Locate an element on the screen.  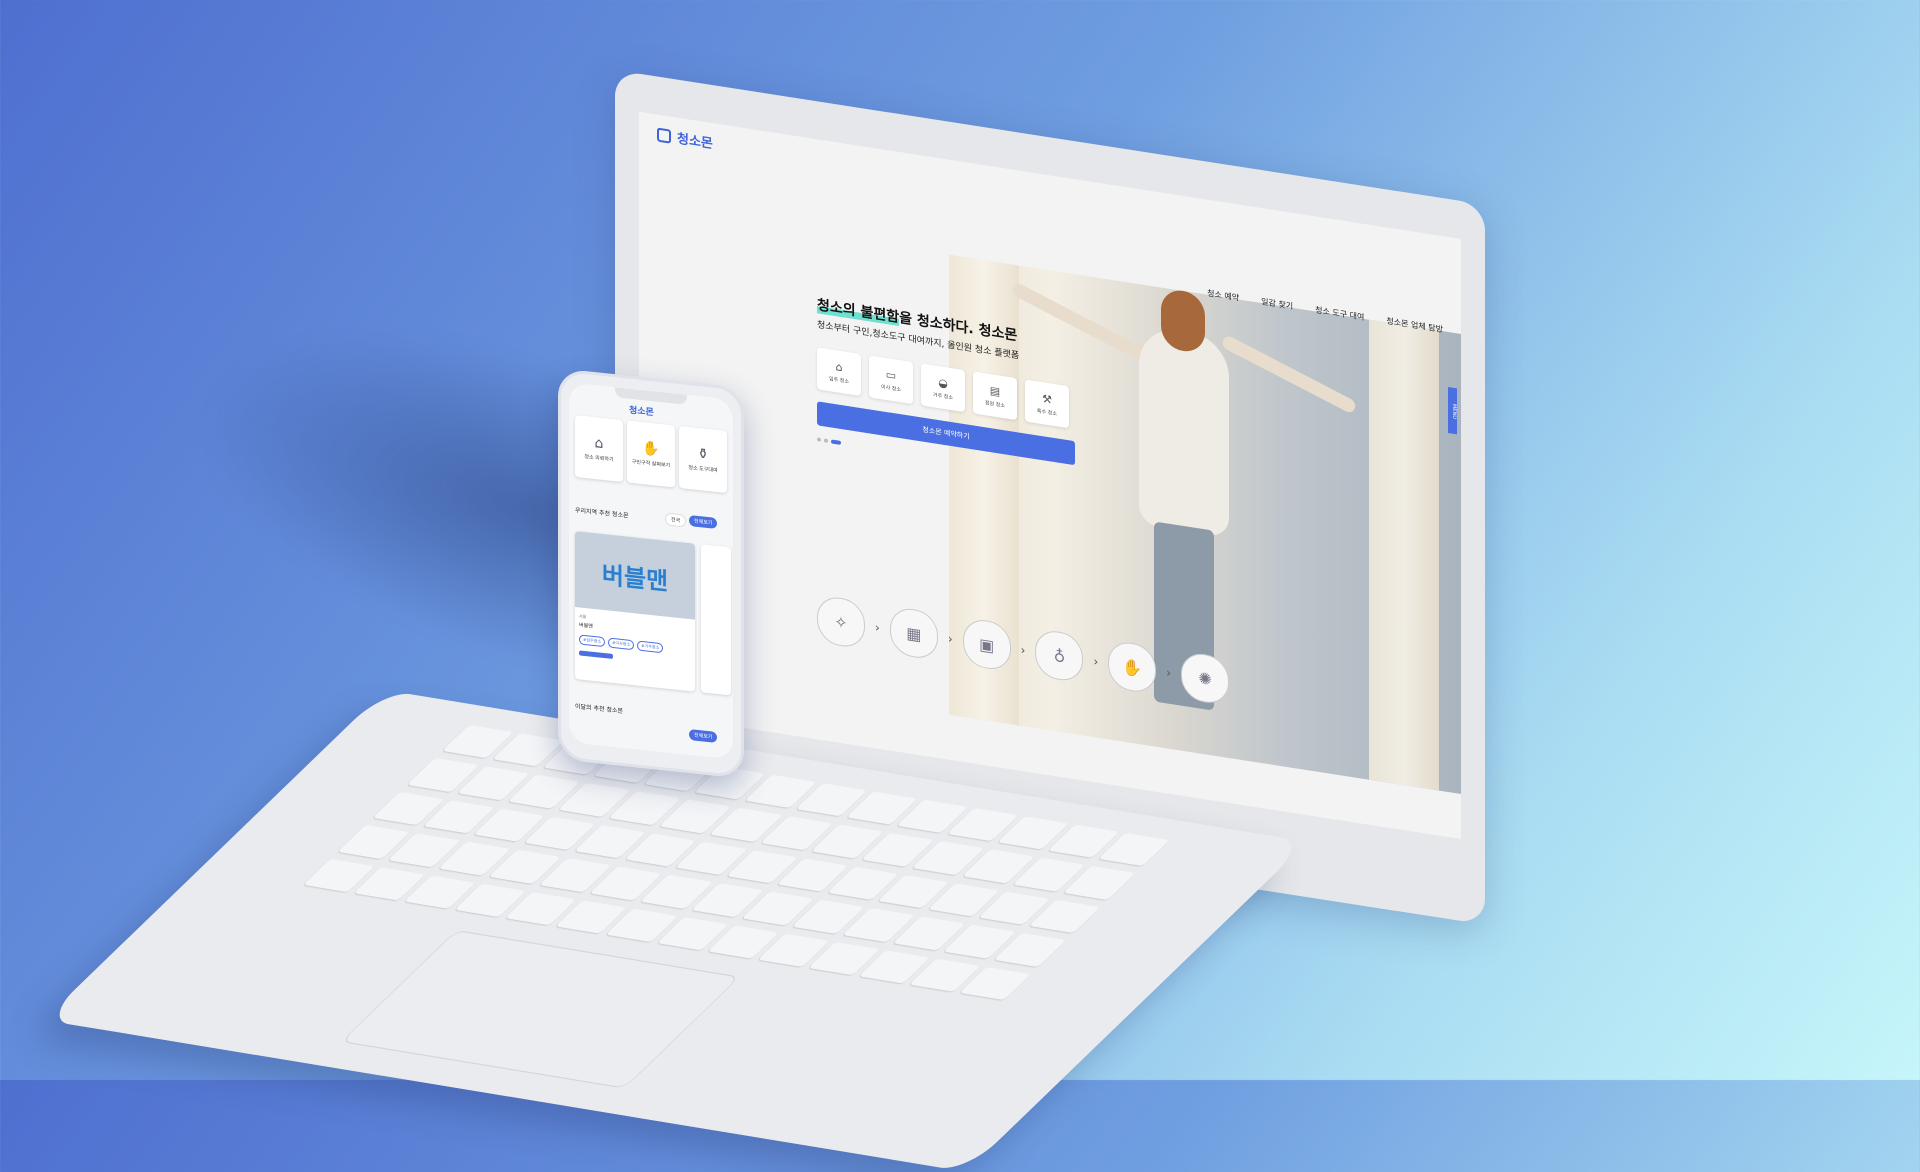
tools-icon: ⚒ is located at coordinates (1047, 399).